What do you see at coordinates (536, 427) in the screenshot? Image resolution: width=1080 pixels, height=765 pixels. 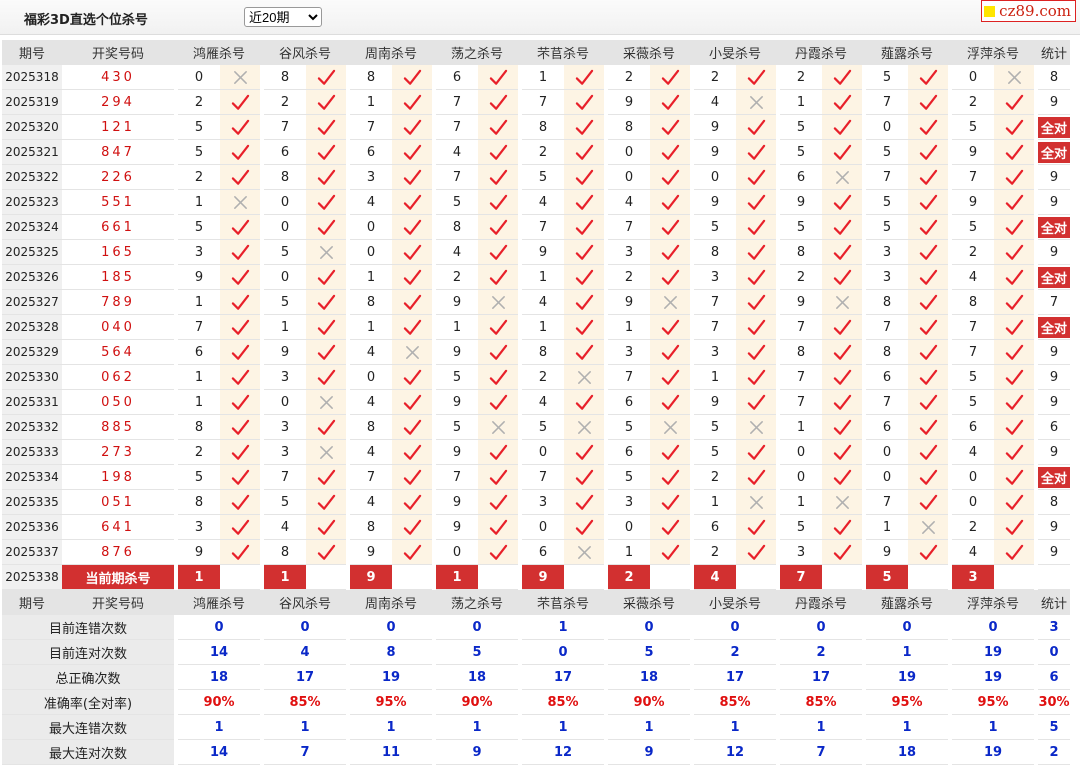 I see `table-row: 2025332 885 8 3 8 5 5 5 5 1 6 6 6` at bounding box center [536, 427].